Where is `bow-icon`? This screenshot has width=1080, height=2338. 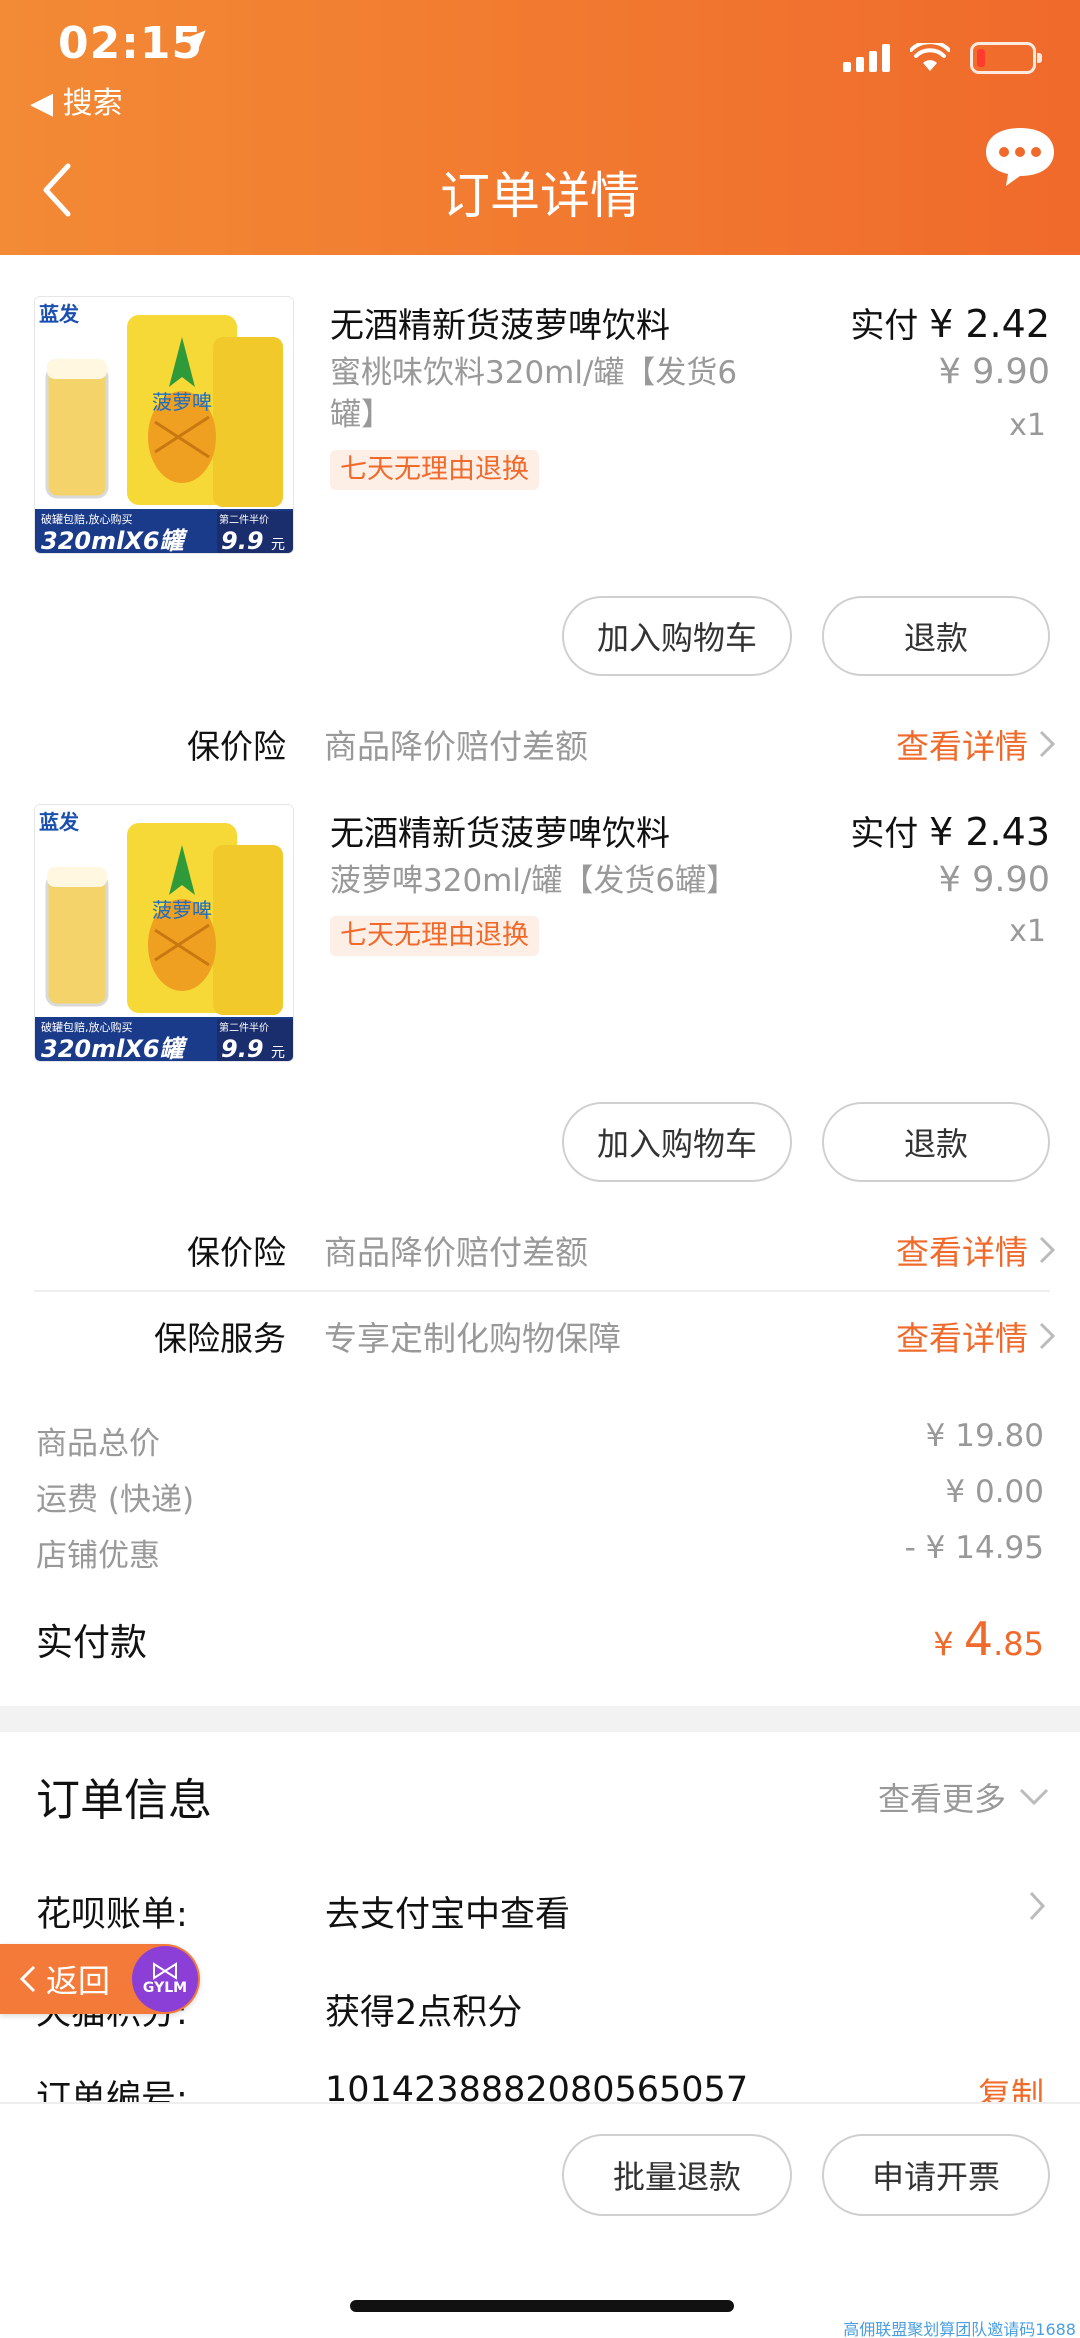 bow-icon is located at coordinates (165, 1971).